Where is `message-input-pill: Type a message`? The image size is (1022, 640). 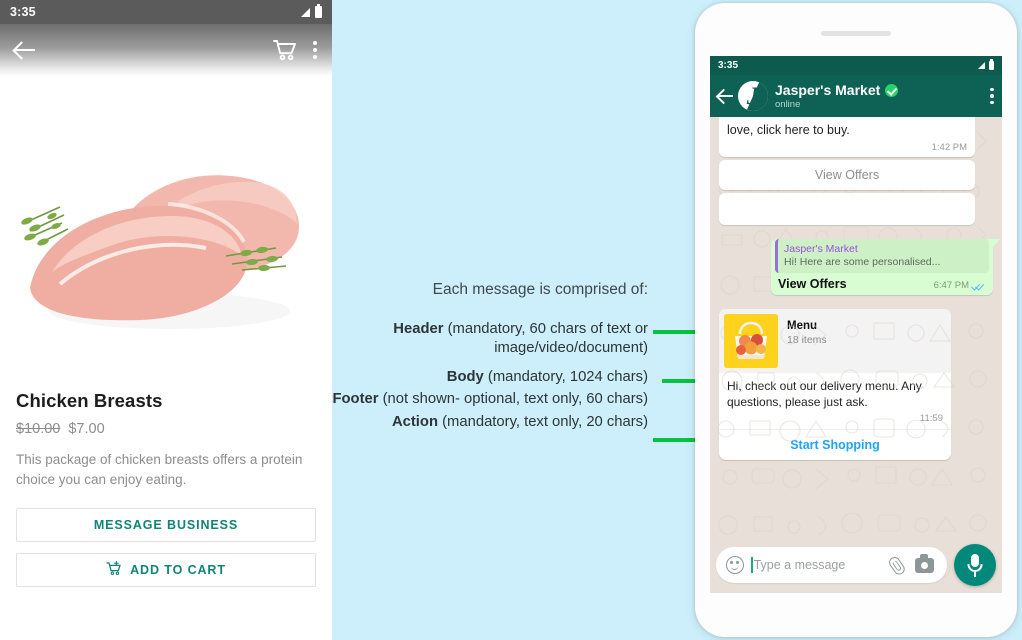 message-input-pill: Type a message is located at coordinates (831, 565).